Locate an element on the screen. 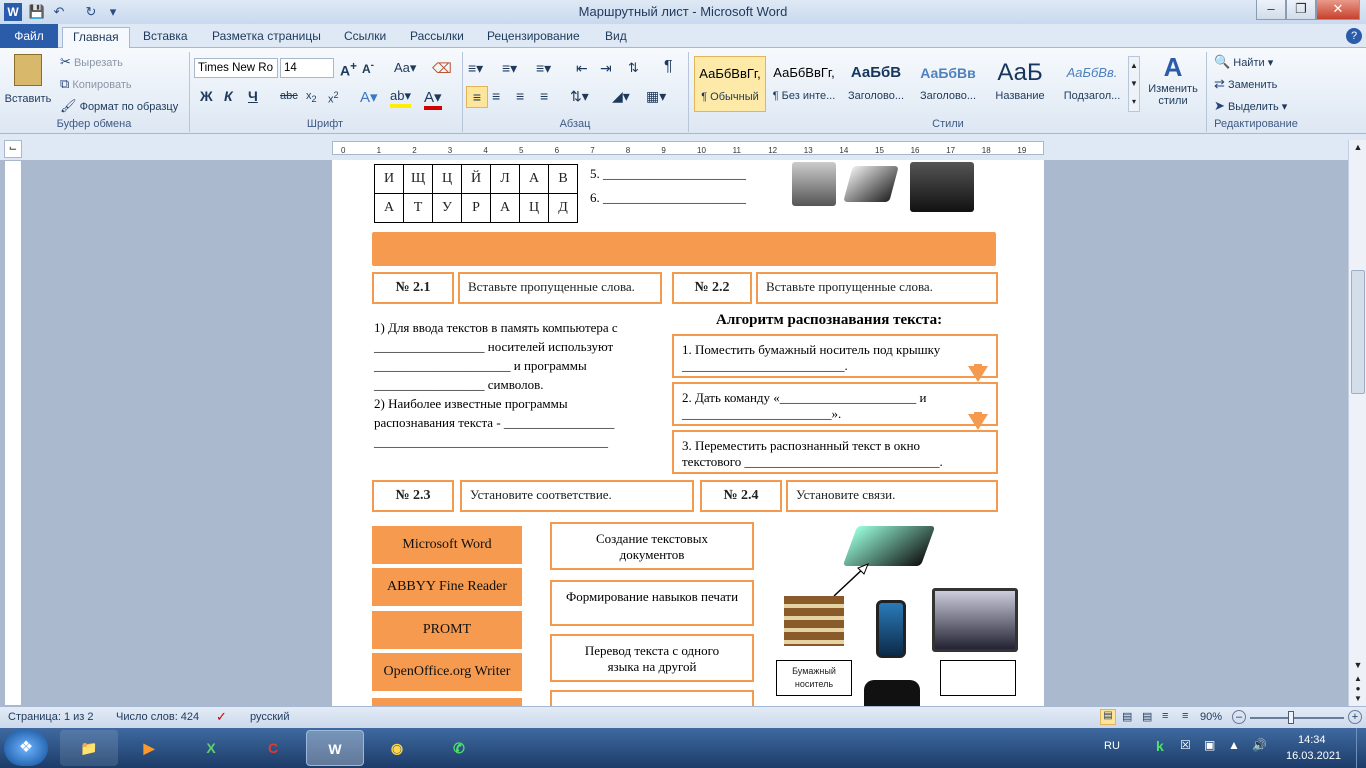  tab-file: Файл is located at coordinates (29, 36).